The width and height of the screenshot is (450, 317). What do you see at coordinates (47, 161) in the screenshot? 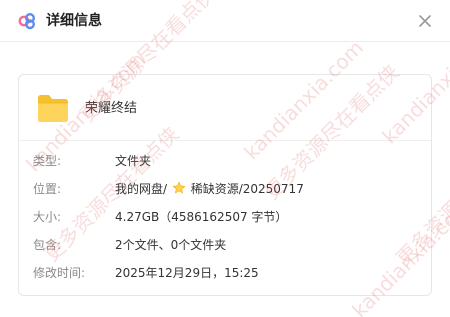
I see `type-label: 类型:` at bounding box center [47, 161].